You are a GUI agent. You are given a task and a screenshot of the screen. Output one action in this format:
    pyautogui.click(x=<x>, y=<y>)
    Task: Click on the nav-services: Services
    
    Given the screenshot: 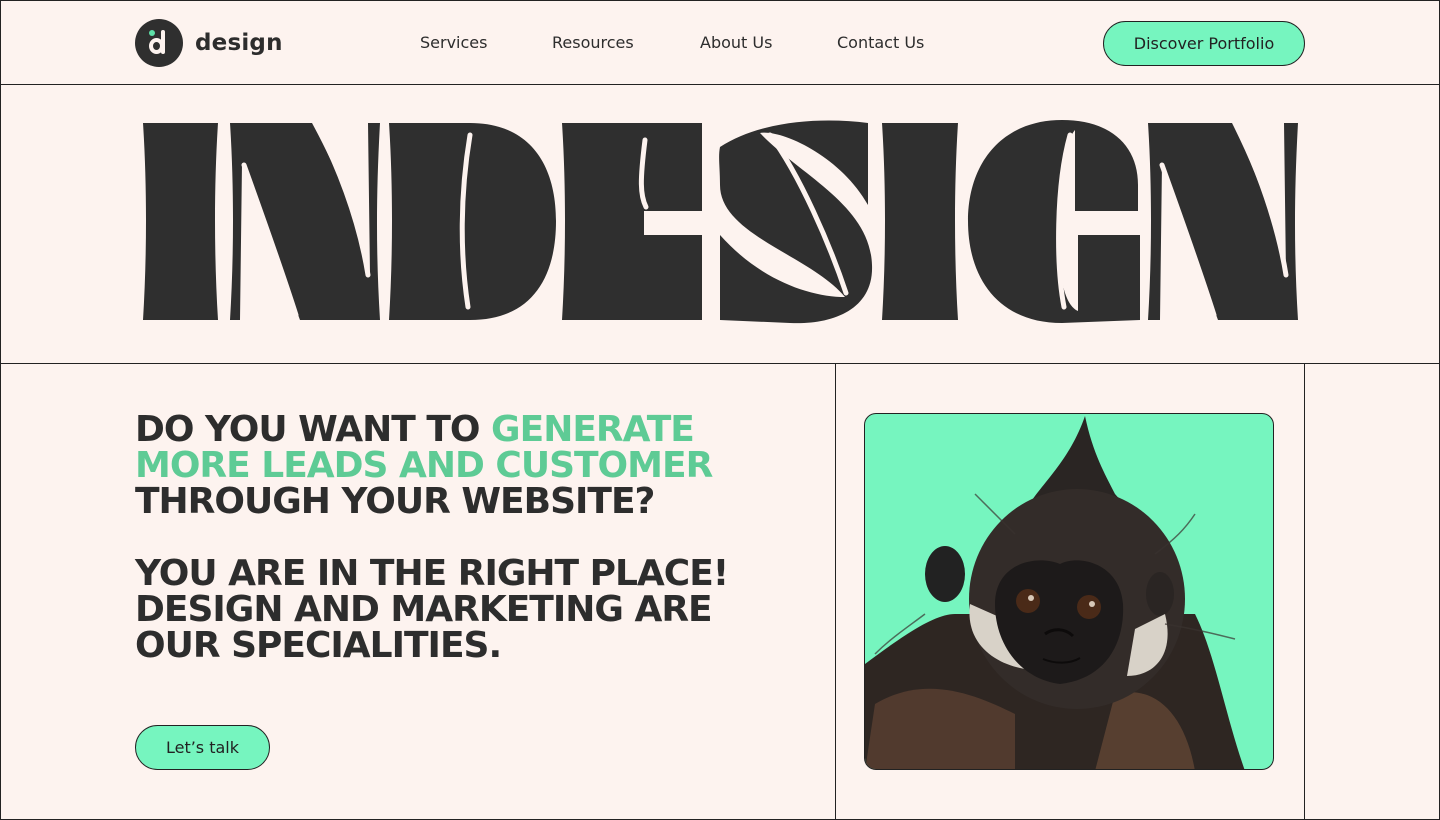 What is the action you would take?
    pyautogui.click(x=453, y=42)
    